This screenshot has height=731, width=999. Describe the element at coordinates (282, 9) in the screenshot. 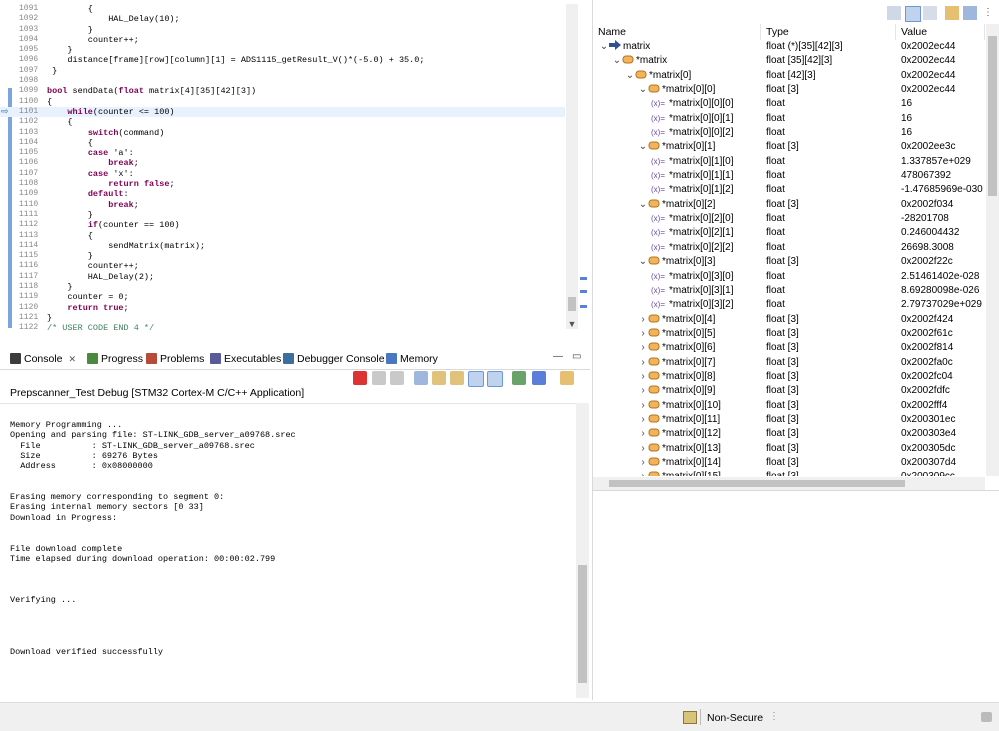

I see `code-line: 1091 {` at that location.